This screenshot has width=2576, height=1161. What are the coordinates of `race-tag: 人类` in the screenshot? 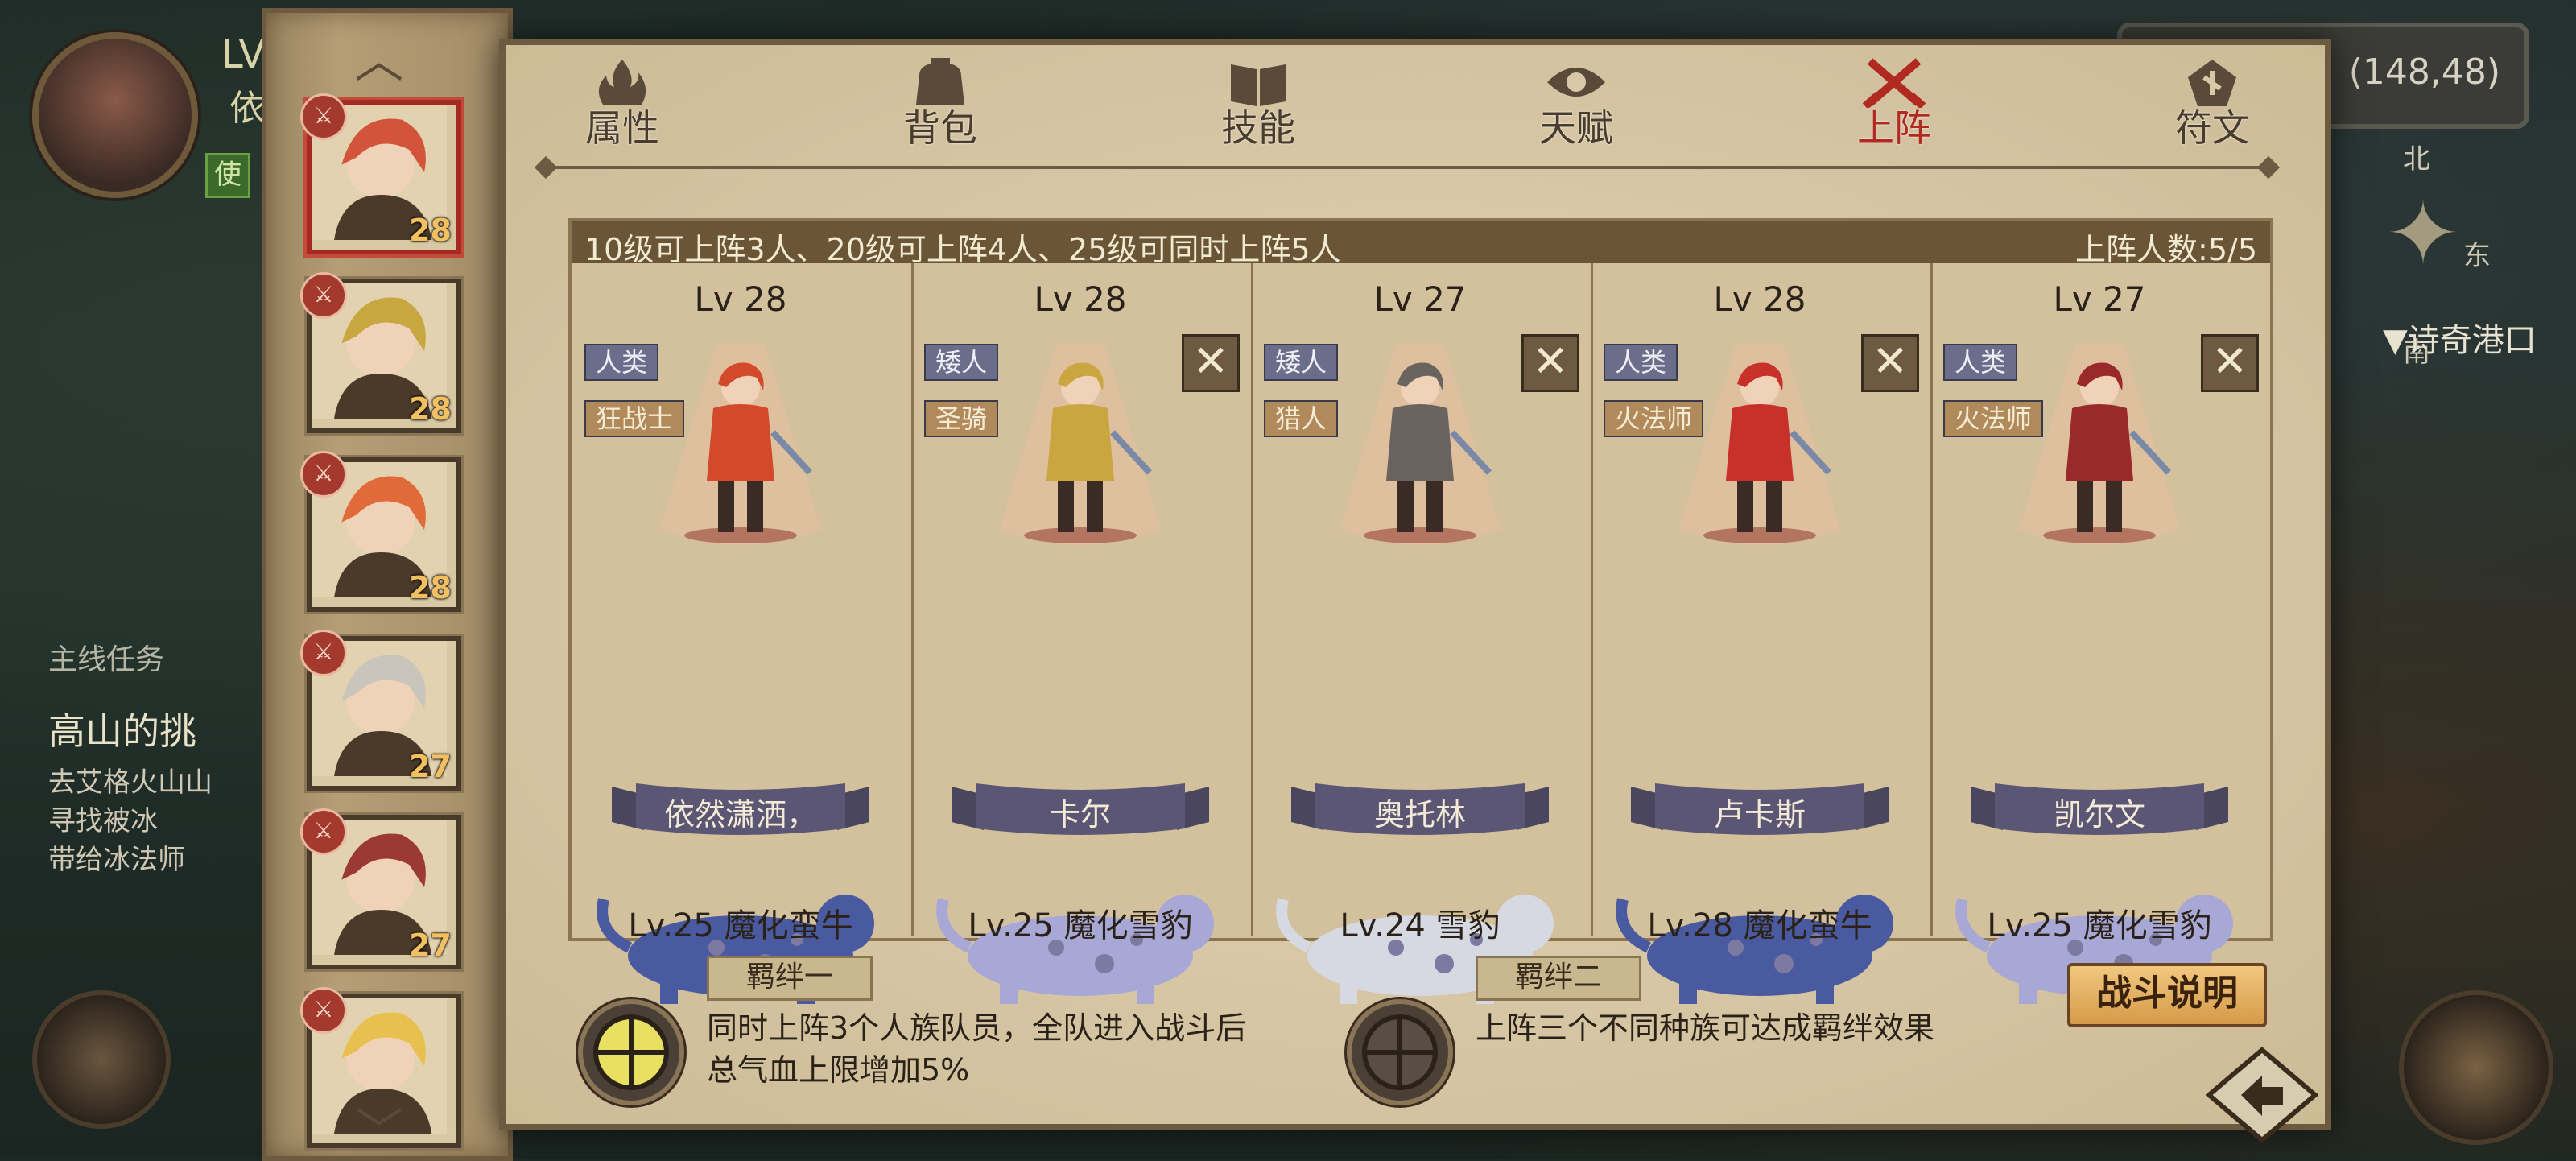 It's located at (621, 362).